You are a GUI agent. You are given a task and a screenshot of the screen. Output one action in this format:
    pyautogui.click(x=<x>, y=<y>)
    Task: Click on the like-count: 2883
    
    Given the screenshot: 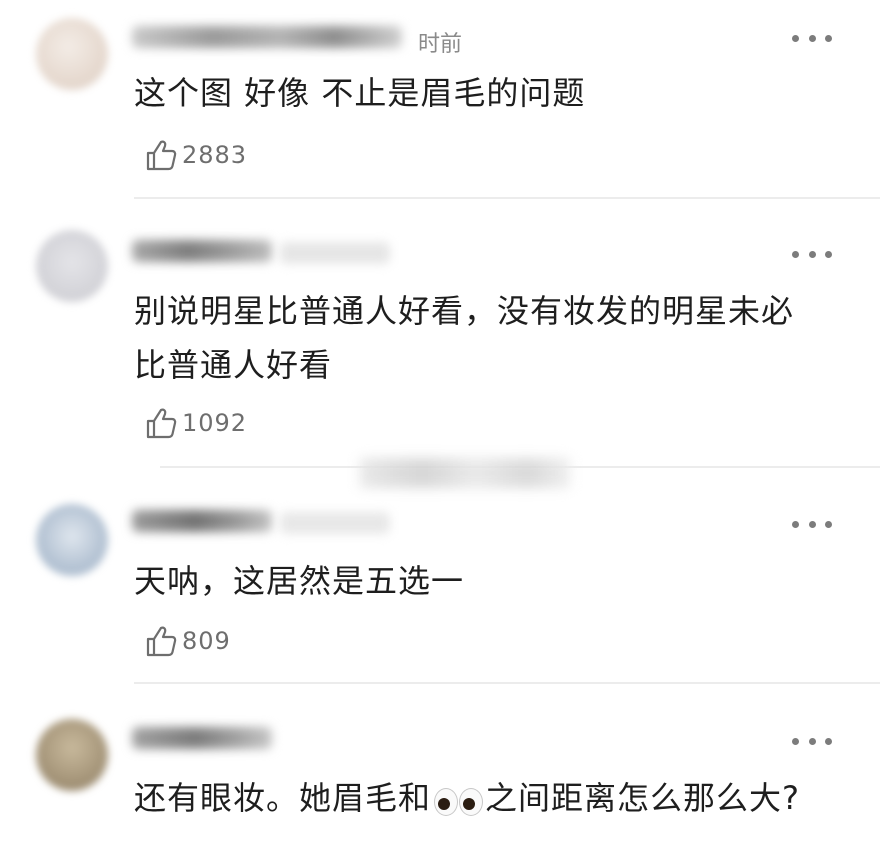 What is the action you would take?
    pyautogui.click(x=215, y=155)
    